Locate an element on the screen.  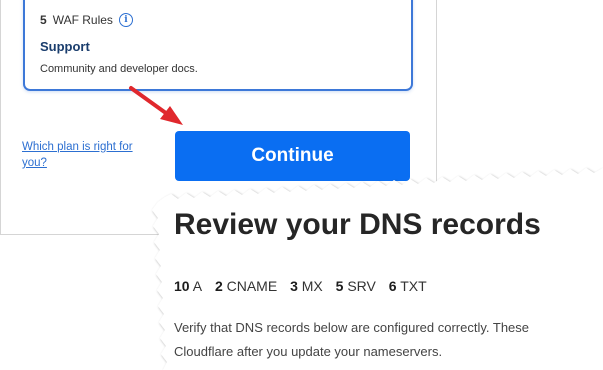
which-plan-link: Which plan is right for you? is located at coordinates (87, 155).